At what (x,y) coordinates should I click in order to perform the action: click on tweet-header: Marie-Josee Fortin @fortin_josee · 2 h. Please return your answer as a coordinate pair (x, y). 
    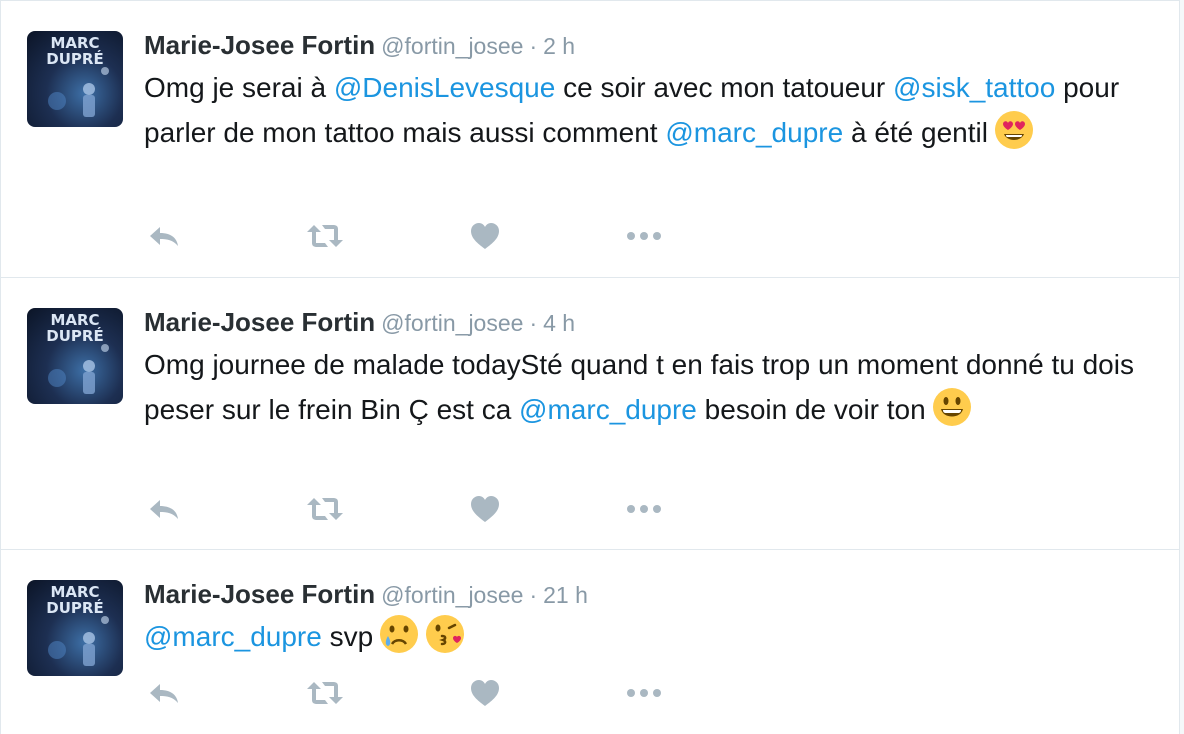
    Looking at the image, I should click on (359, 45).